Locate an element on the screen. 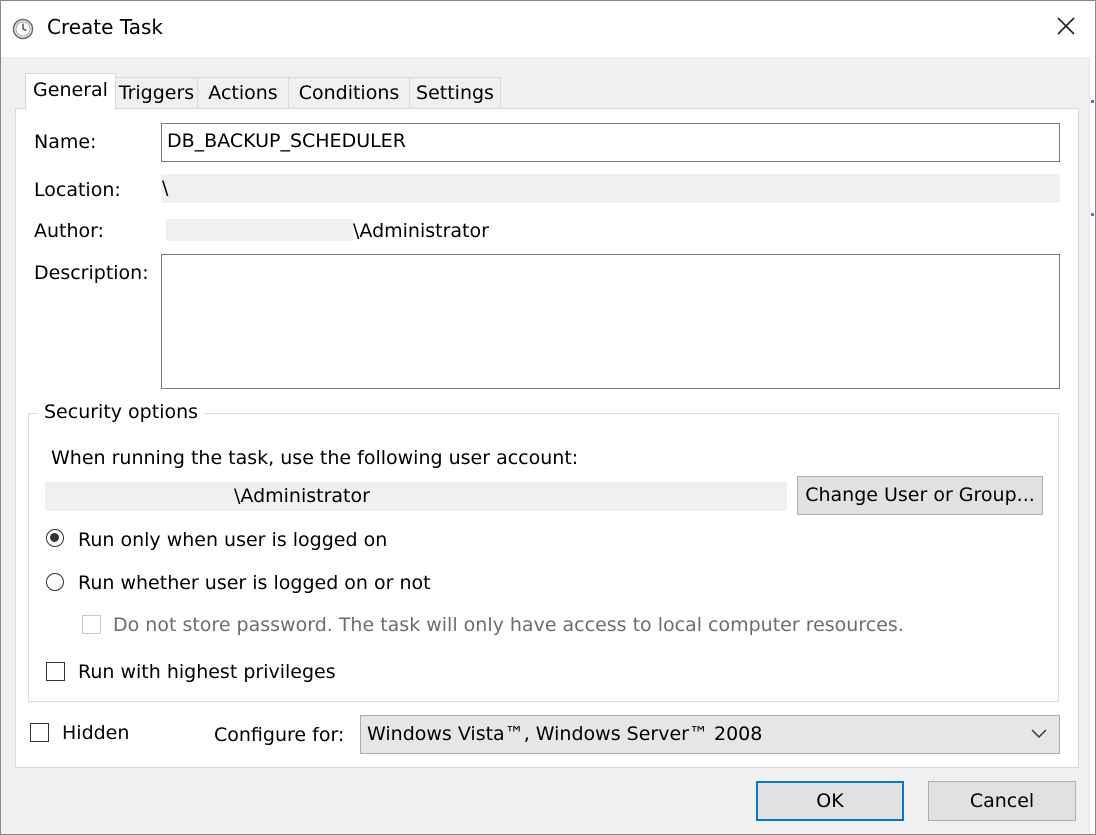 The height and width of the screenshot is (835, 1096). configure-for-select: Windows Vista™, Windows Server™ 2008 is located at coordinates (710, 734).